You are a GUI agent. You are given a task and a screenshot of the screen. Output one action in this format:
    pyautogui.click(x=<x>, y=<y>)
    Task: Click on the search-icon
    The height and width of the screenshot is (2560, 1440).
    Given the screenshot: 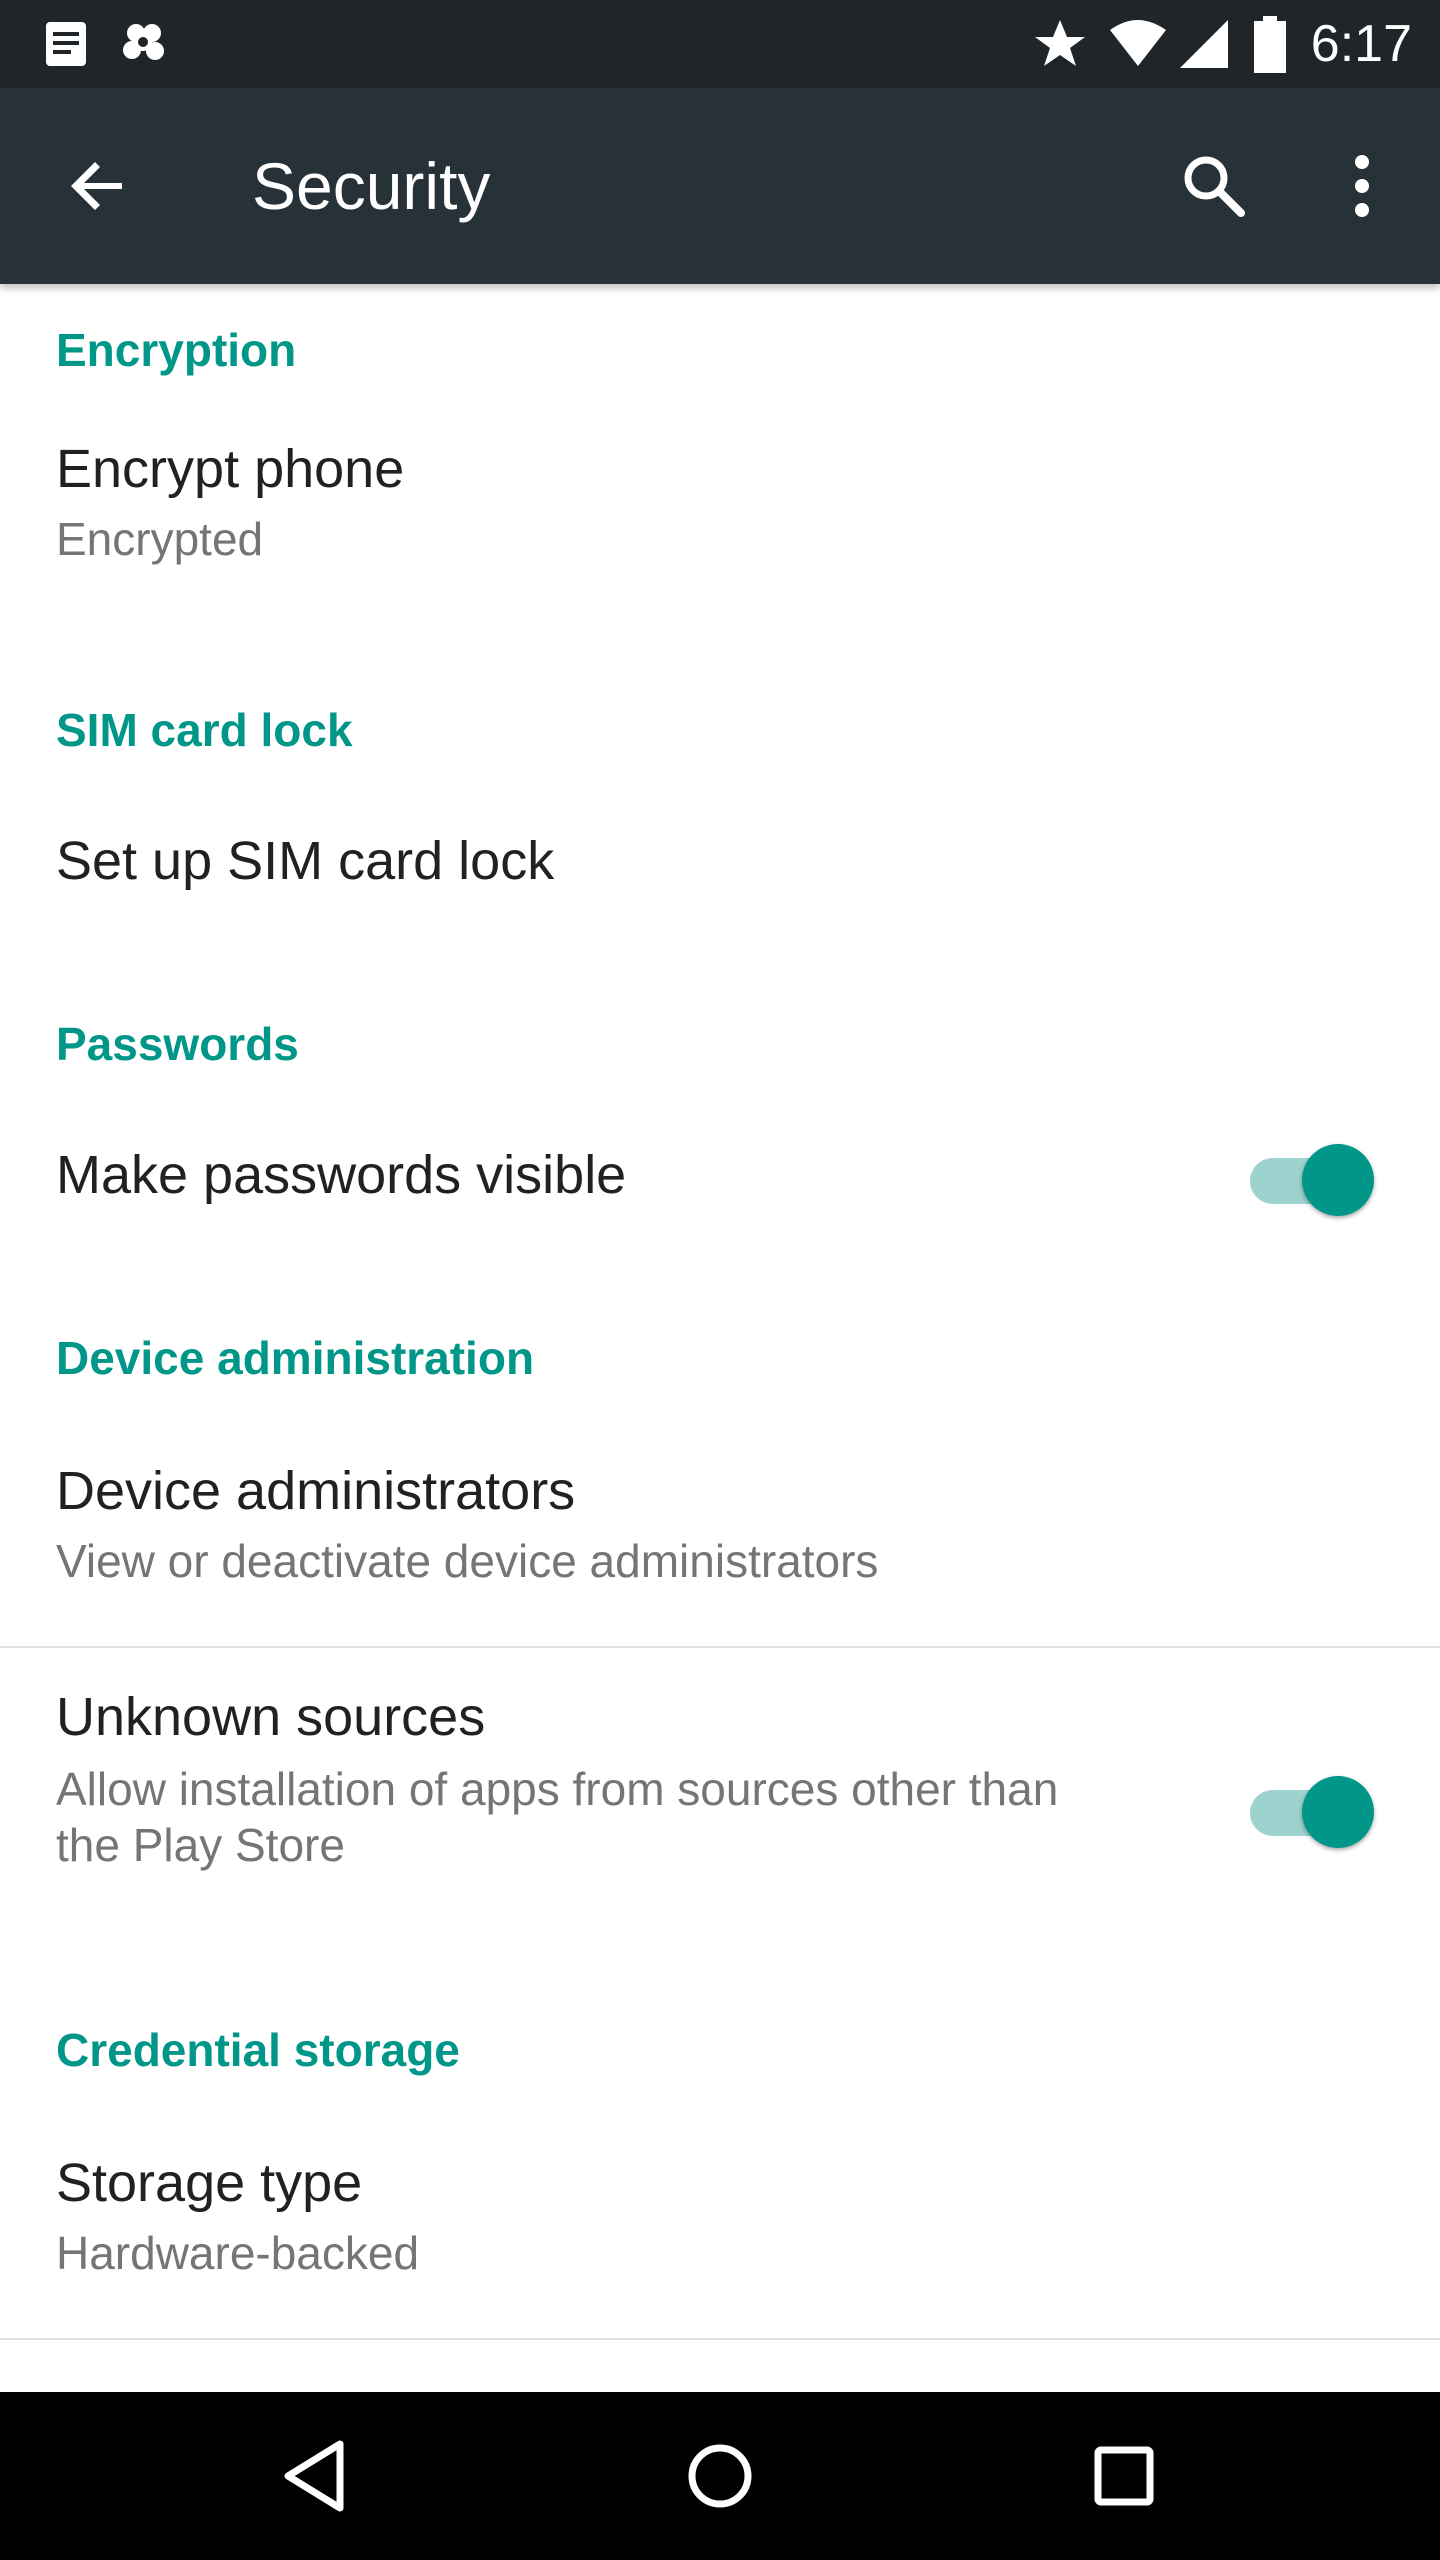 What is the action you would take?
    pyautogui.click(x=1214, y=186)
    